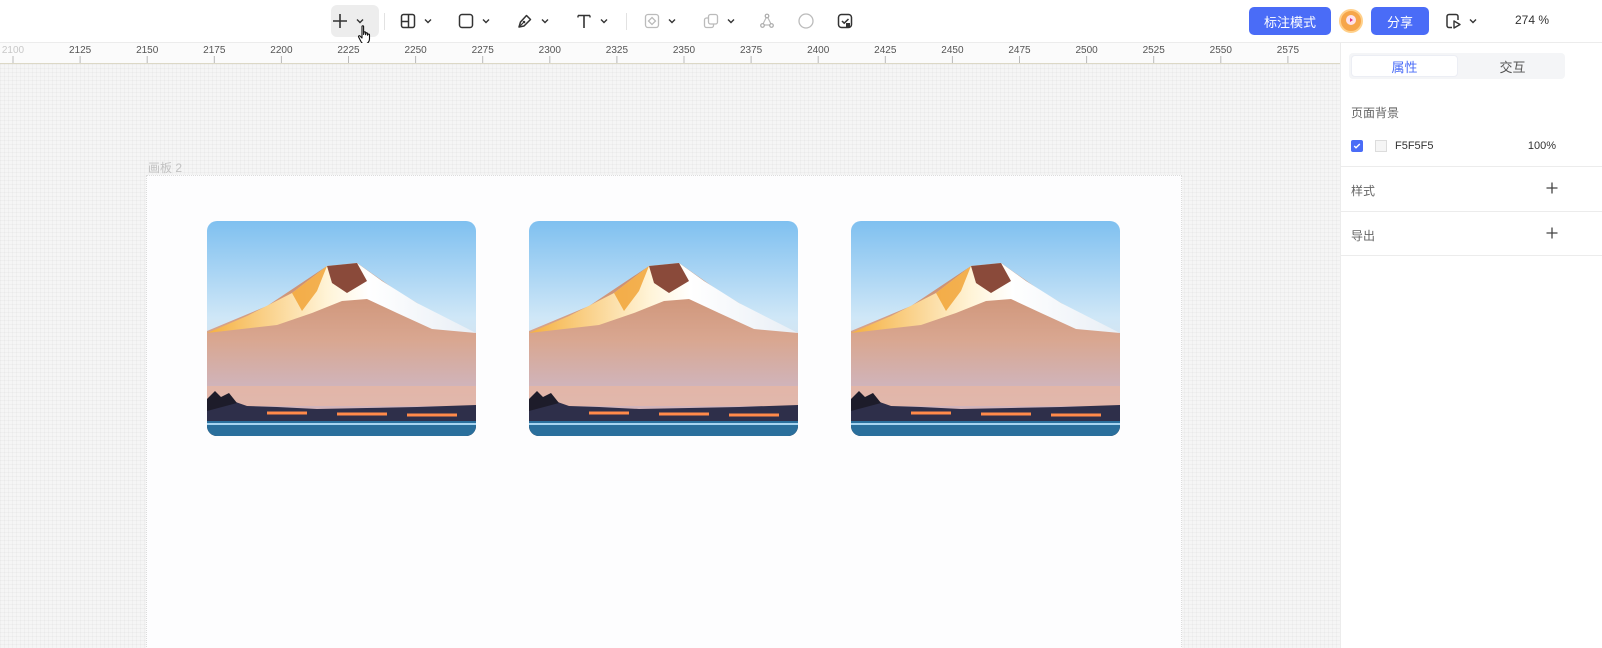 The image size is (1602, 648). What do you see at coordinates (165, 167) in the screenshot?
I see `artboard-label: 画板 2` at bounding box center [165, 167].